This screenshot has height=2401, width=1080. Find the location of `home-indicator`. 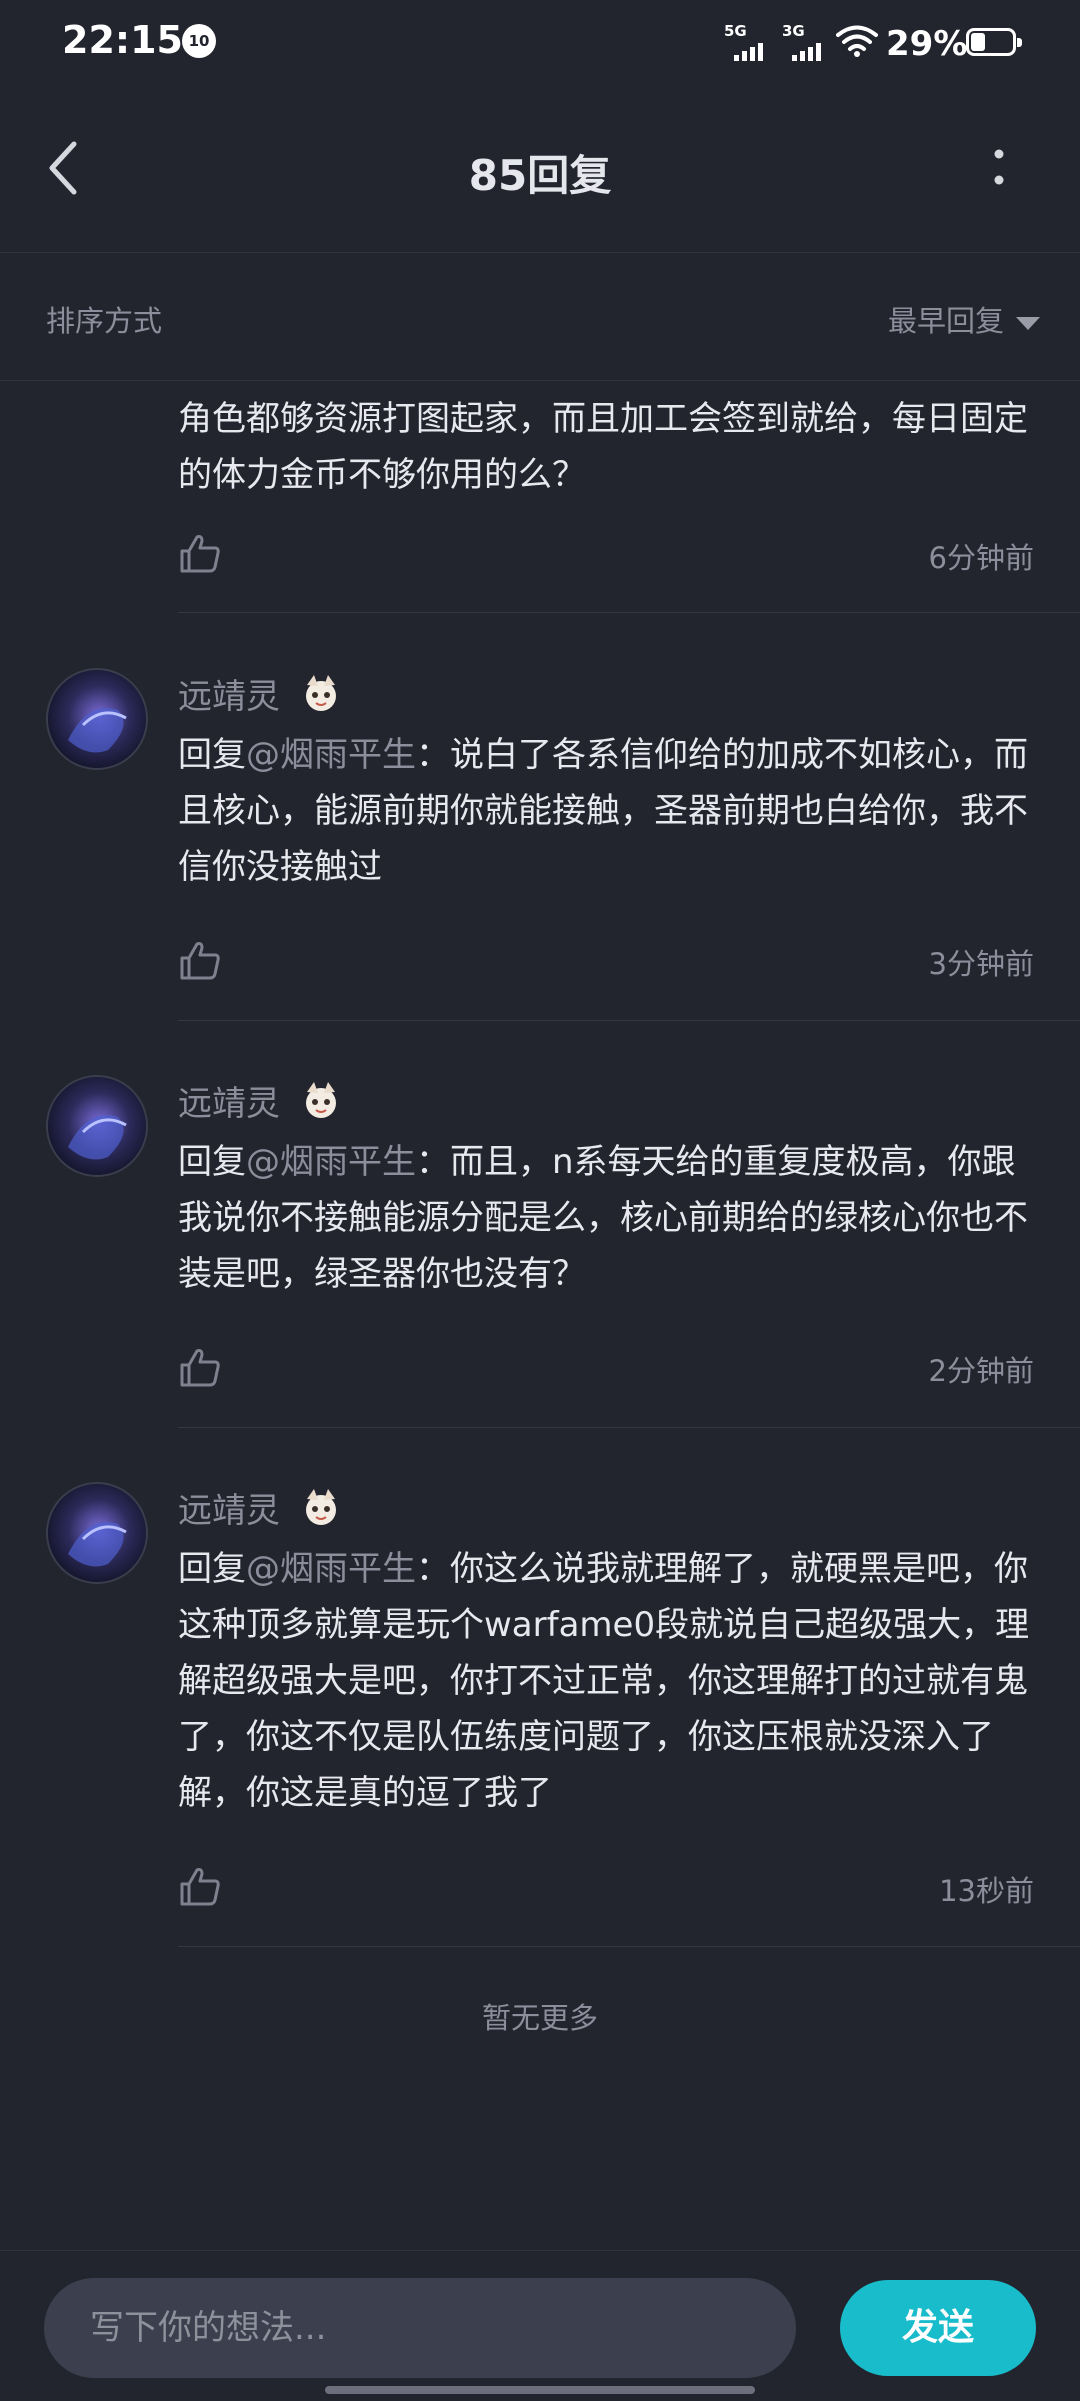

home-indicator is located at coordinates (540, 2390).